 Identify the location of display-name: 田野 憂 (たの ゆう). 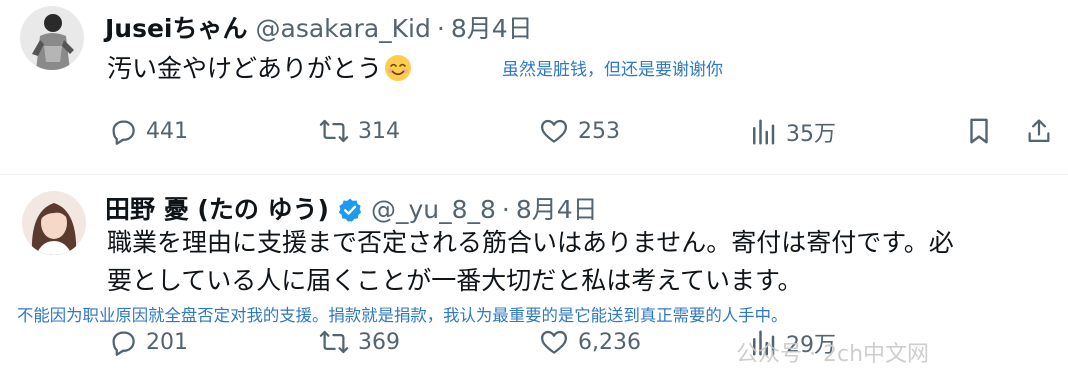
(217, 210).